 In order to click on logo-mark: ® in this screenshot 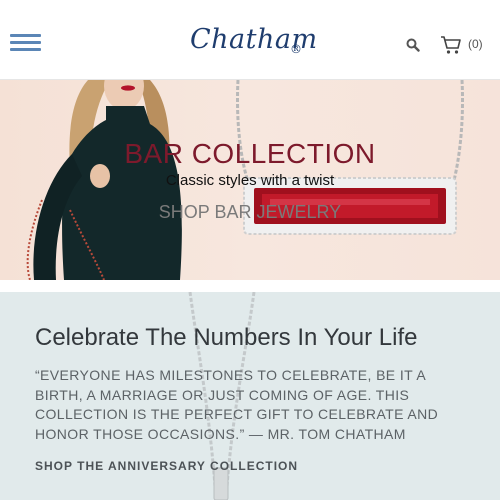, I will do `click(296, 49)`.